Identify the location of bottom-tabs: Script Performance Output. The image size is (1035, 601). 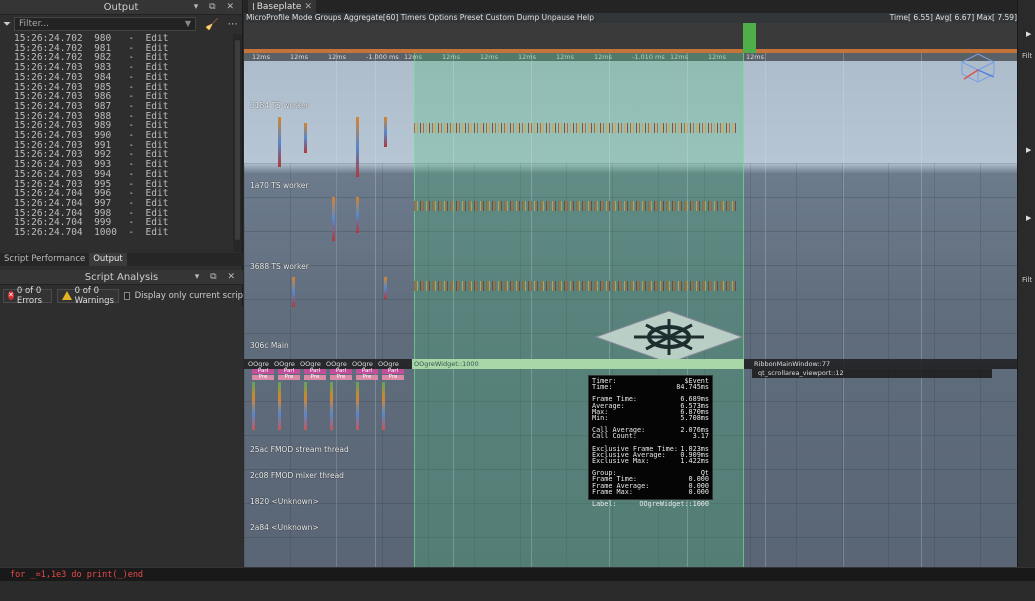
(121, 259).